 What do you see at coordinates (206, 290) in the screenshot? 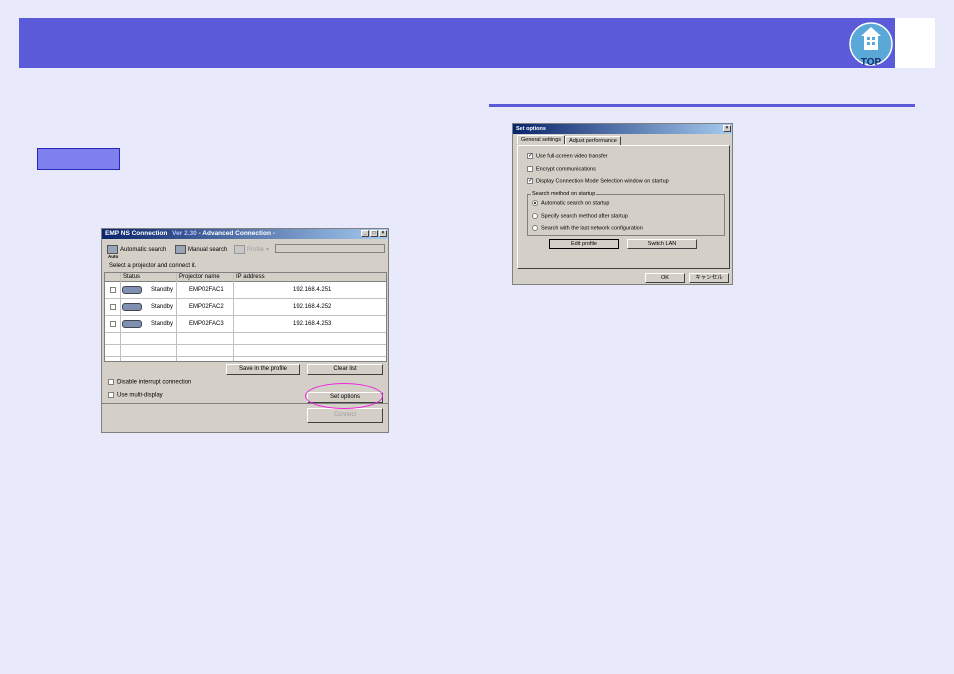
I see `row-name: EMP02FAC1` at bounding box center [206, 290].